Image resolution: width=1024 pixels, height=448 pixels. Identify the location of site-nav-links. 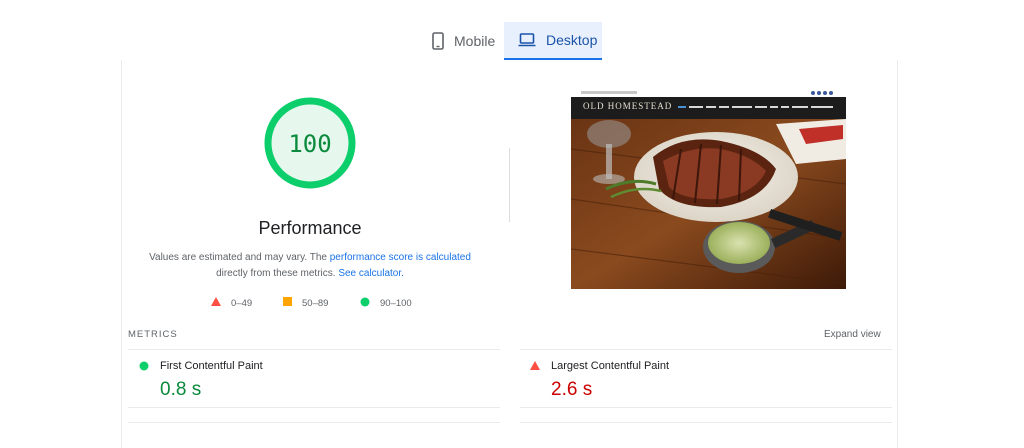
(755, 107).